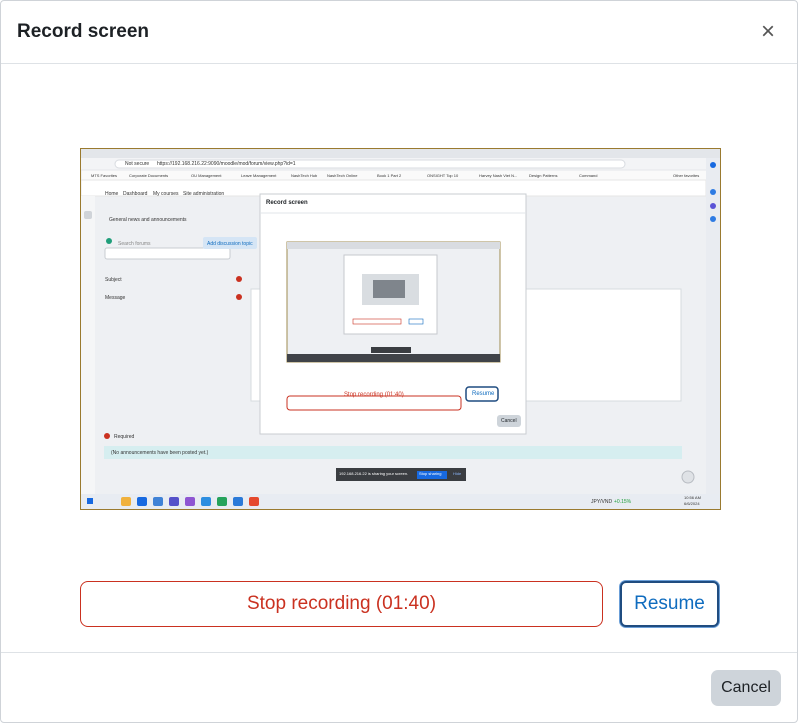 The width and height of the screenshot is (798, 723). What do you see at coordinates (149, 175) in the screenshot?
I see `bookmark-item: Corporate Documents` at bounding box center [149, 175].